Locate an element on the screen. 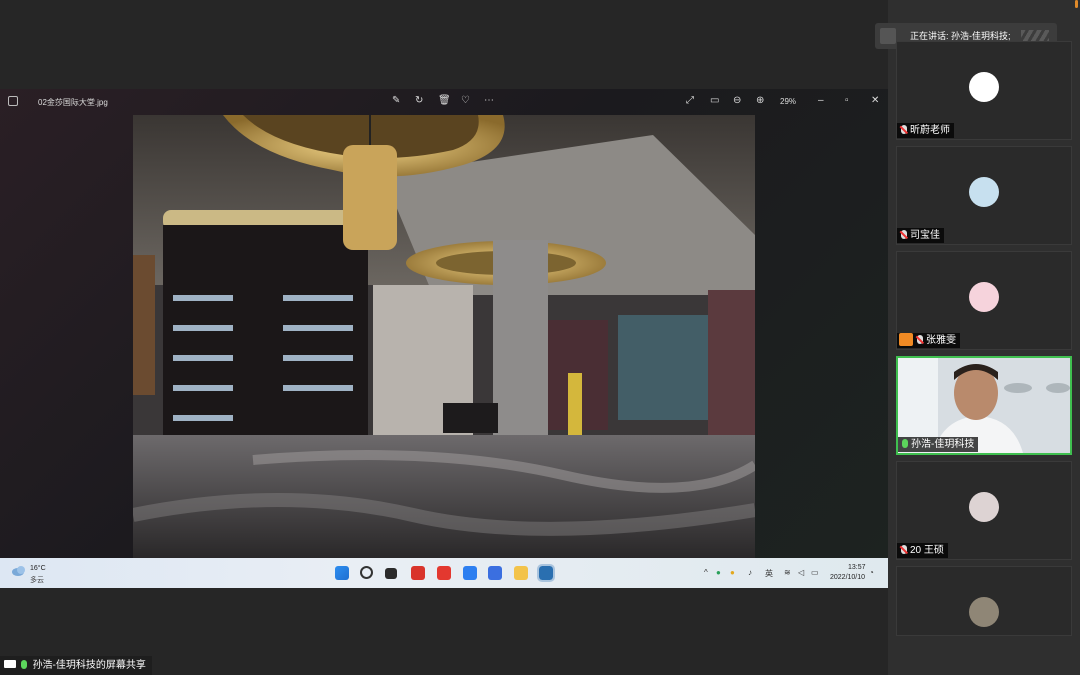  app-blue-icon is located at coordinates (470, 573).